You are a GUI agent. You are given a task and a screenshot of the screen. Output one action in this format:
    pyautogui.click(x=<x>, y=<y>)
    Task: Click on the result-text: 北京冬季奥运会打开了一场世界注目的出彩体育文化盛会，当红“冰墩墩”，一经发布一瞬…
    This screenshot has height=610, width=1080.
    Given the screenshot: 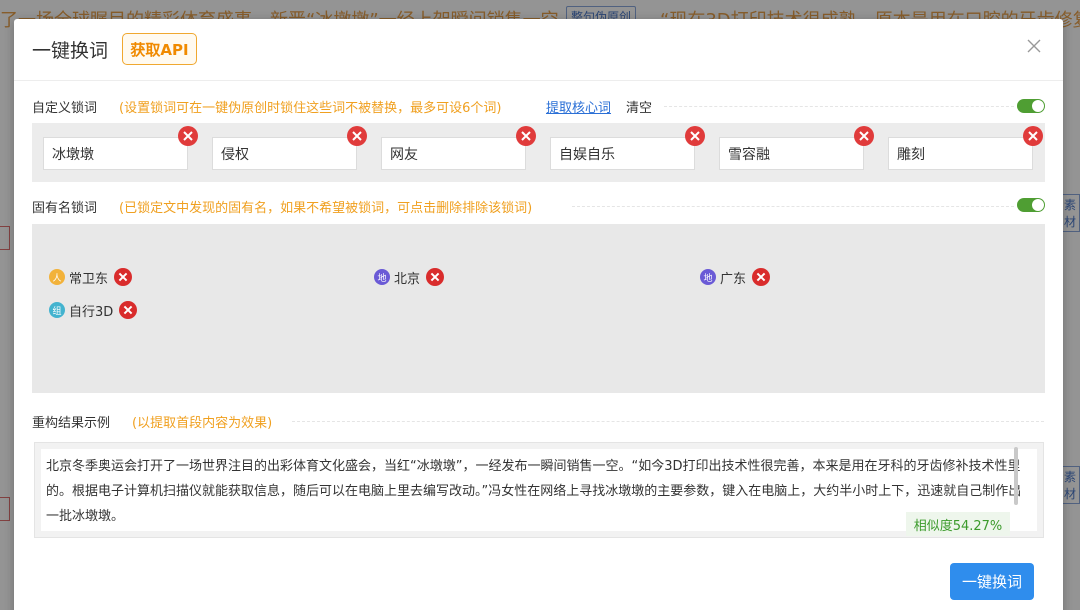 What is the action you would take?
    pyautogui.click(x=534, y=491)
    